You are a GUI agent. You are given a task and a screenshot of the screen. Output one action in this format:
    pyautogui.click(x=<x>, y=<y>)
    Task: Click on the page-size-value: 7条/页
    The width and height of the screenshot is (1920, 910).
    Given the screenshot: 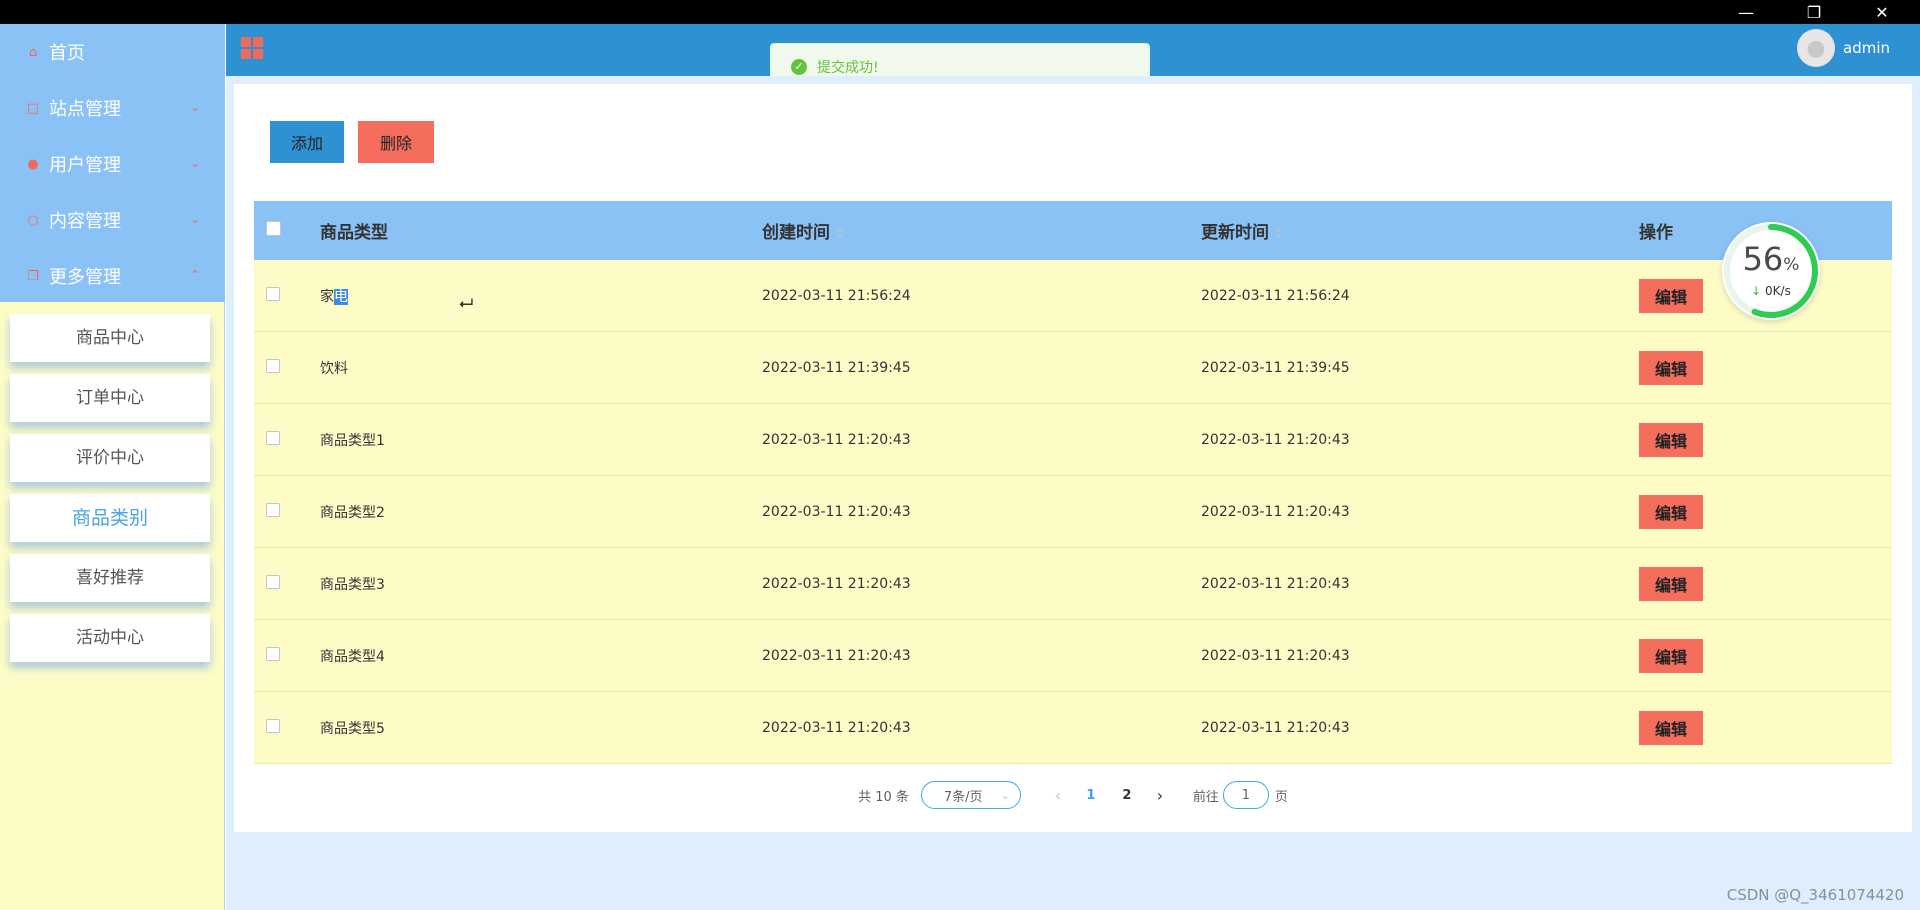 What is the action you would take?
    pyautogui.click(x=963, y=797)
    